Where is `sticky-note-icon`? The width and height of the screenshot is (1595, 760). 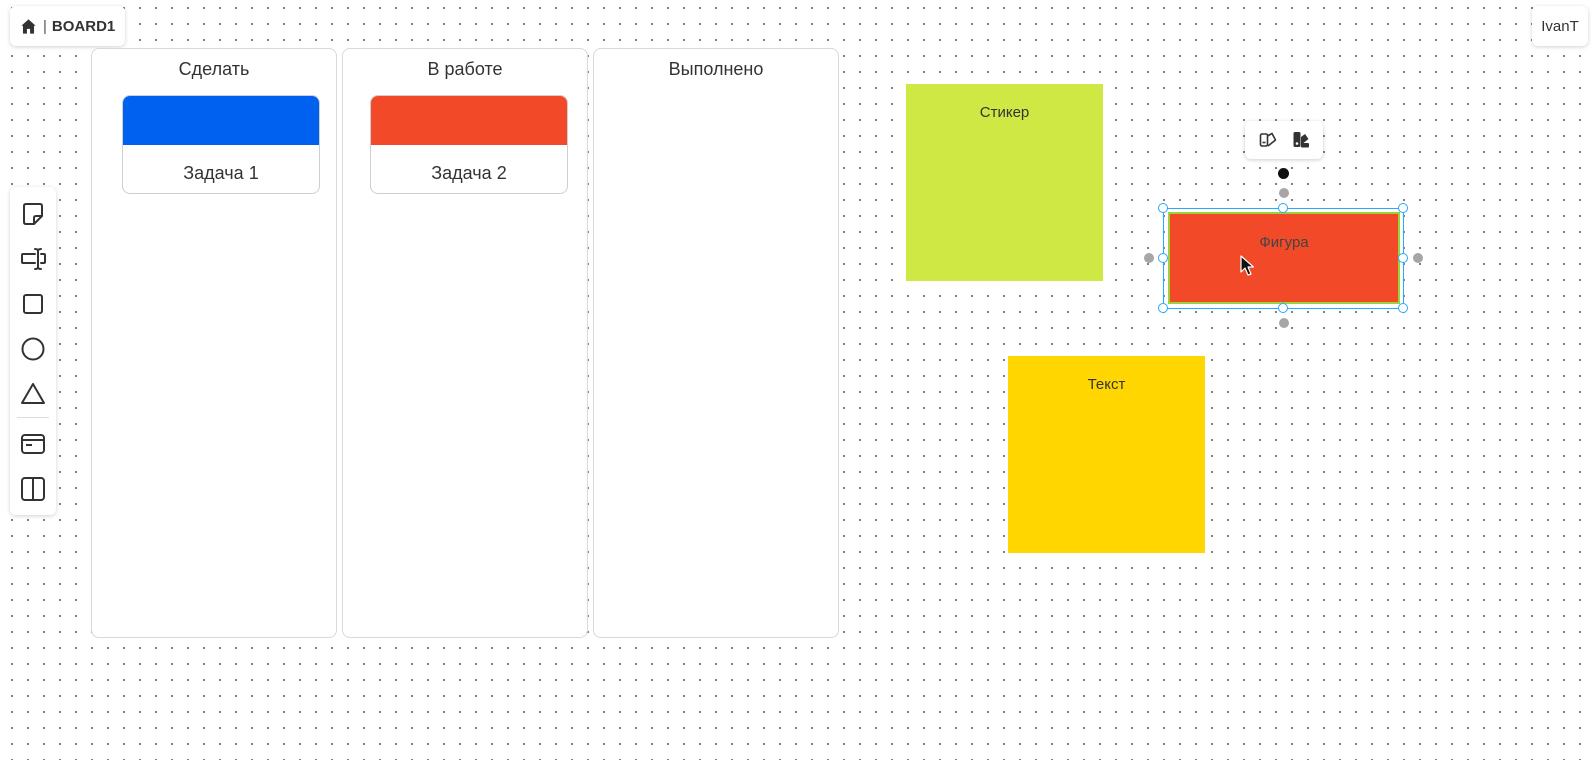 sticky-note-icon is located at coordinates (33, 214).